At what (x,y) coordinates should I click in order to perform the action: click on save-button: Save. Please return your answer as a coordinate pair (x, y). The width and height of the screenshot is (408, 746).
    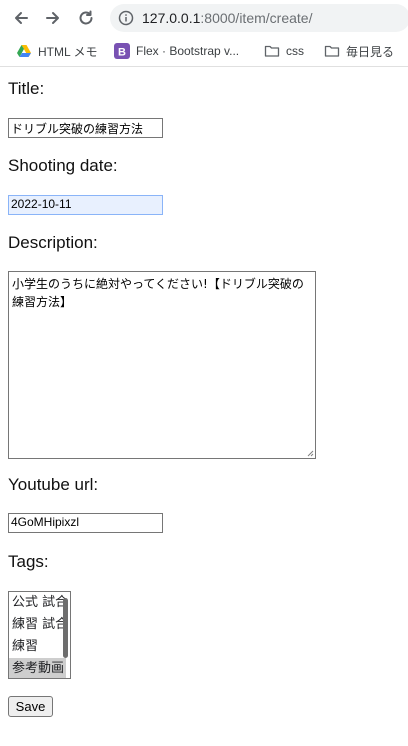
    Looking at the image, I should click on (30, 706).